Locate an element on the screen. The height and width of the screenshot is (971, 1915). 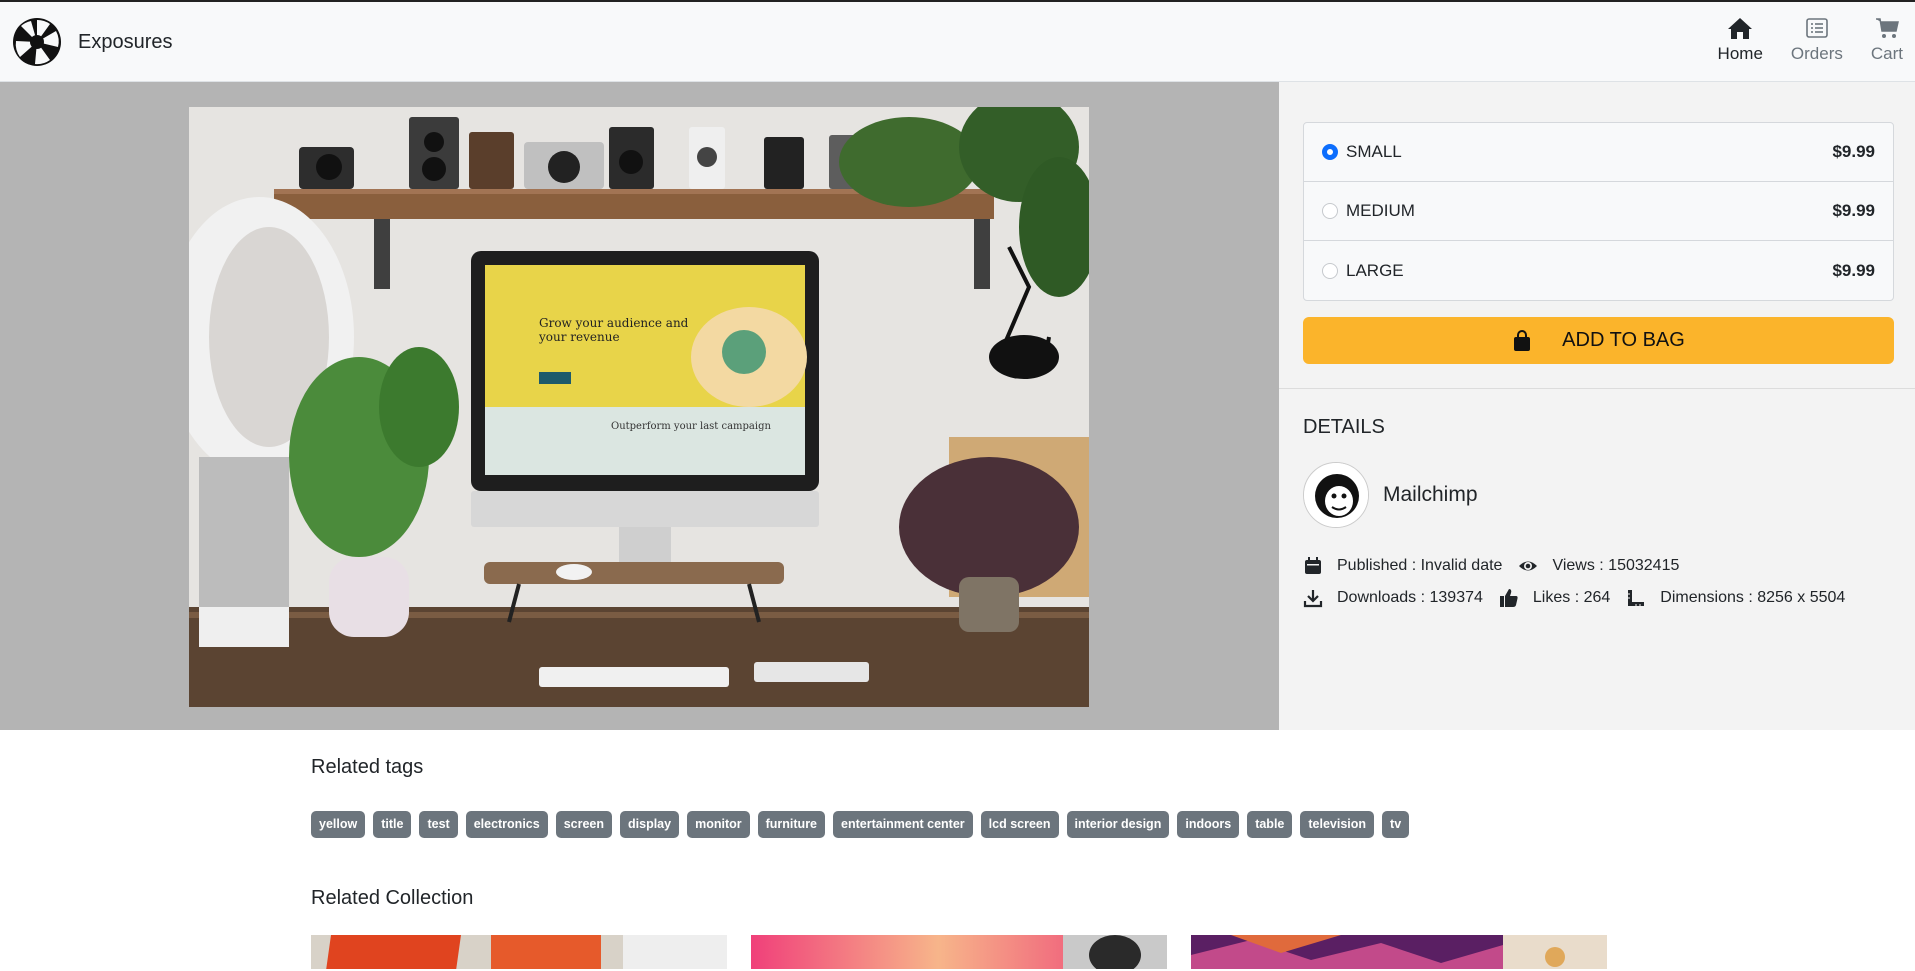
eye-icon is located at coordinates (1528, 566).